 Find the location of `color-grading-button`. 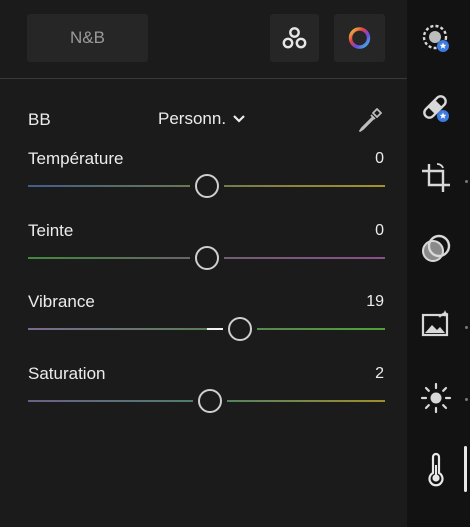

color-grading-button is located at coordinates (359, 38).